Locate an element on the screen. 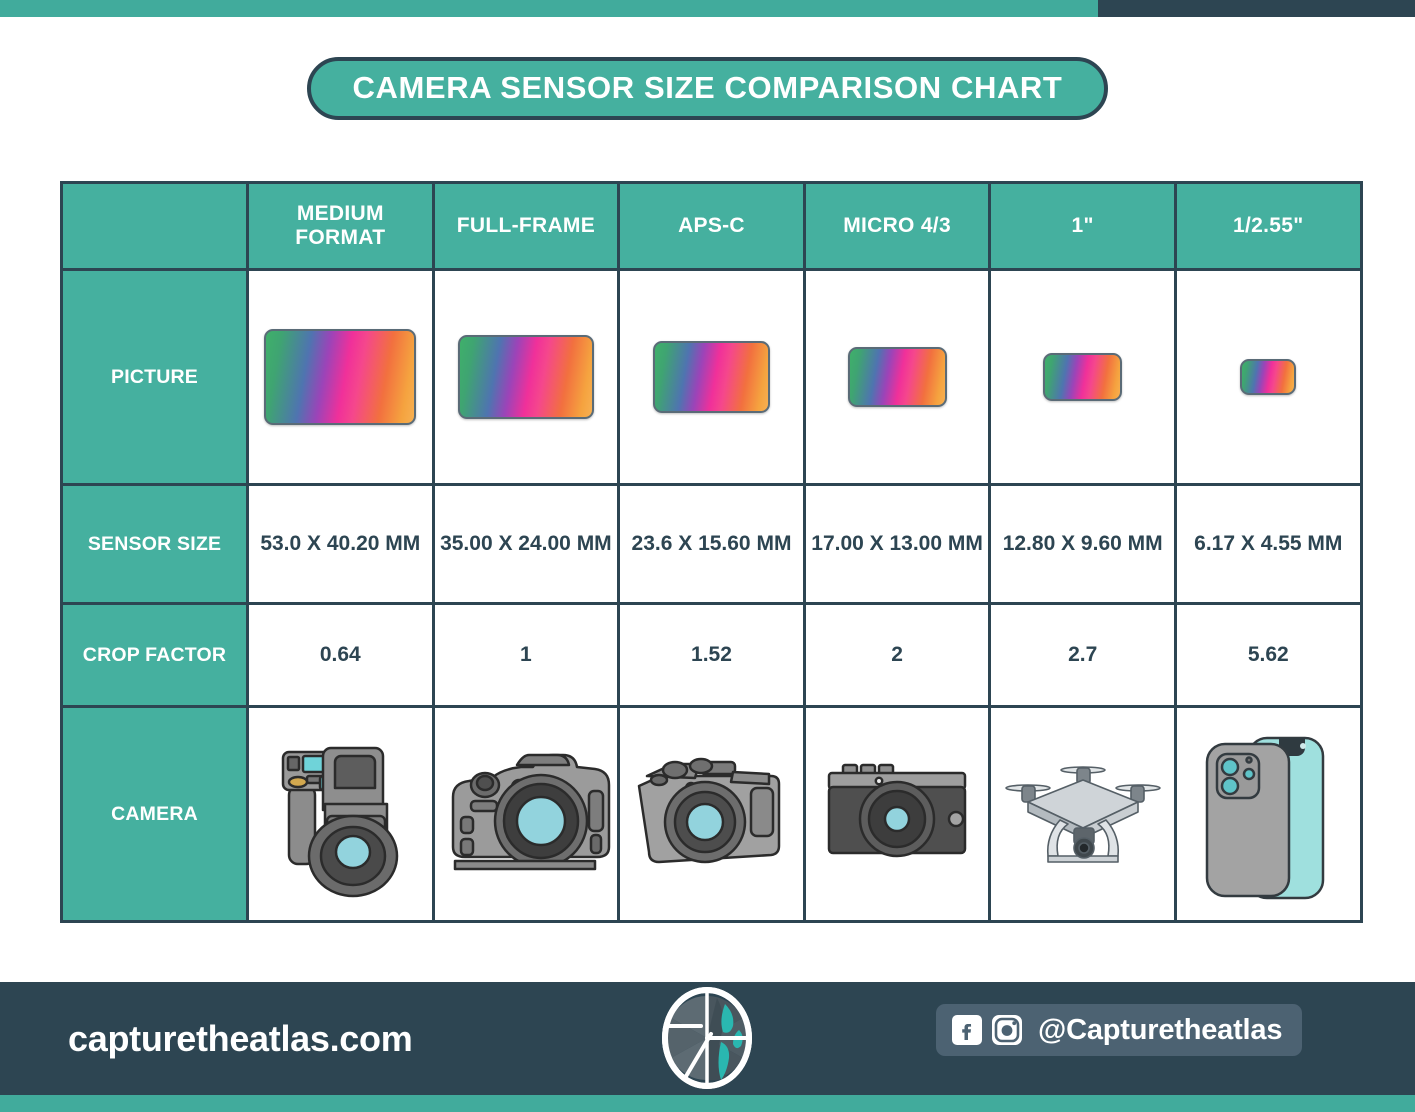 Image resolution: width=1415 pixels, height=1112 pixels. column-header-micro-43: MICRO 4/3 is located at coordinates (897, 226).